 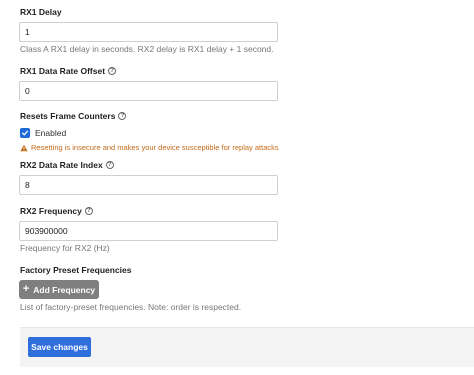 What do you see at coordinates (148, 231) in the screenshot?
I see `rx2-frequency-input` at bounding box center [148, 231].